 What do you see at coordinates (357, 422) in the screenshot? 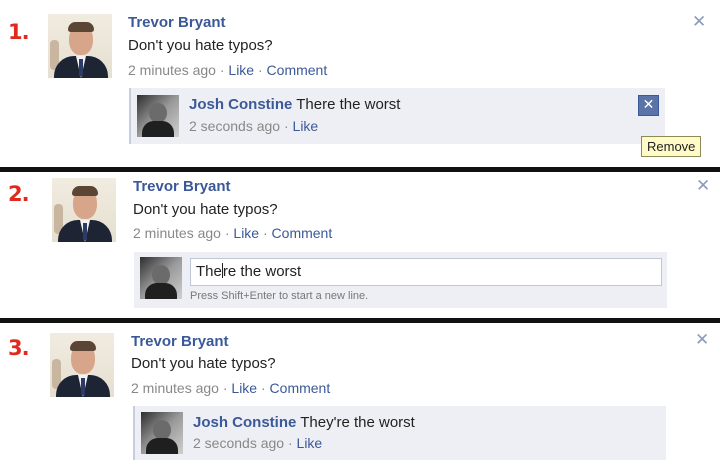
I see `comment-text: They're the worst` at bounding box center [357, 422].